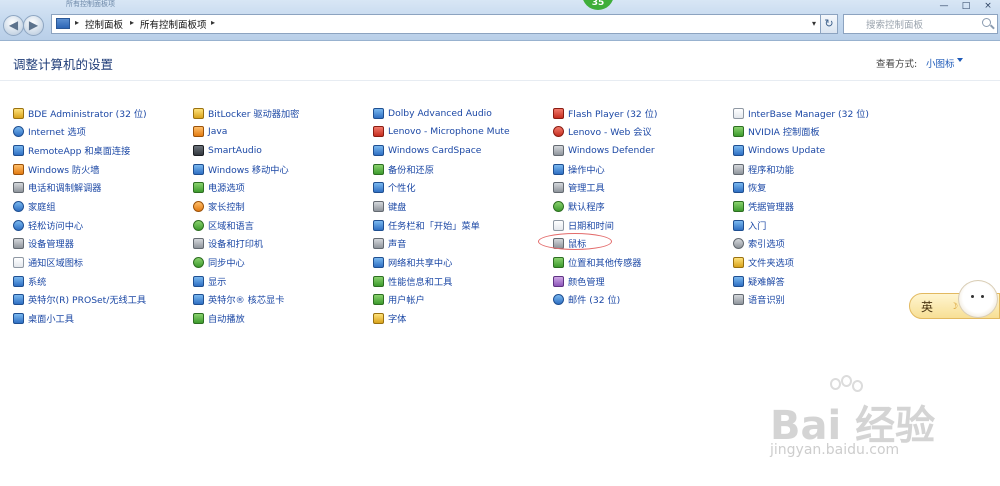 Image resolution: width=1000 pixels, height=486 pixels. What do you see at coordinates (598, 5) in the screenshot?
I see `notification-badge: 35` at bounding box center [598, 5].